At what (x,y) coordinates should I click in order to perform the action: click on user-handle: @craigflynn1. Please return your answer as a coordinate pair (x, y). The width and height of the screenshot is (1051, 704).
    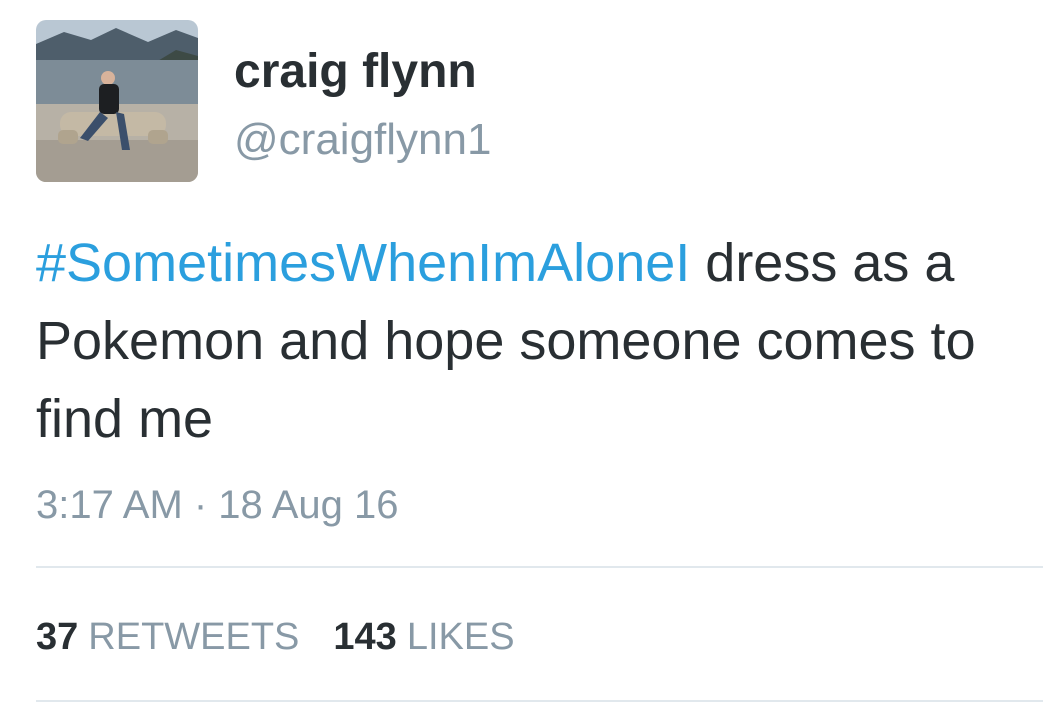
    Looking at the image, I should click on (362, 140).